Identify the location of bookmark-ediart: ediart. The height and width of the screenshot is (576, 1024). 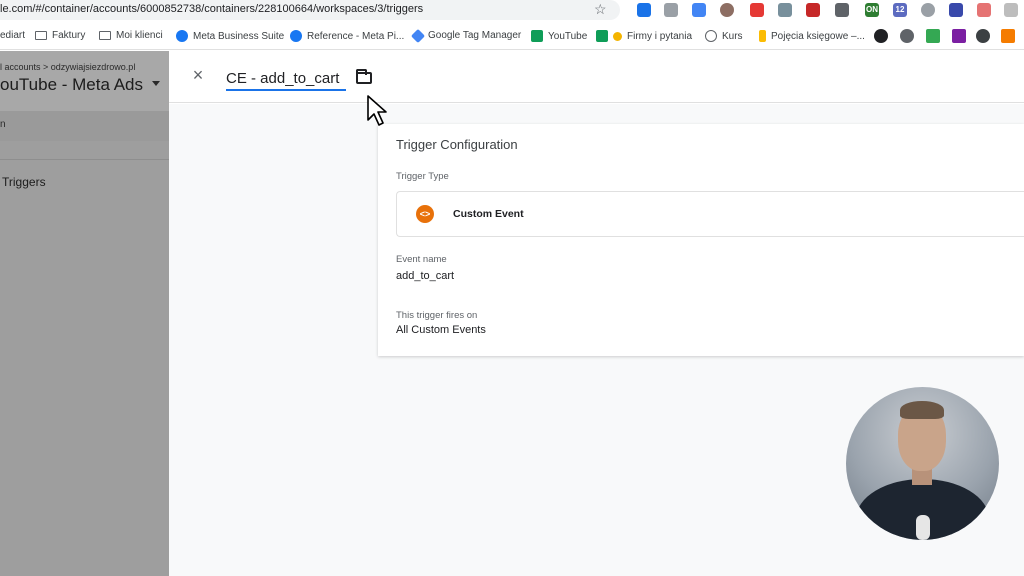
(12, 35).